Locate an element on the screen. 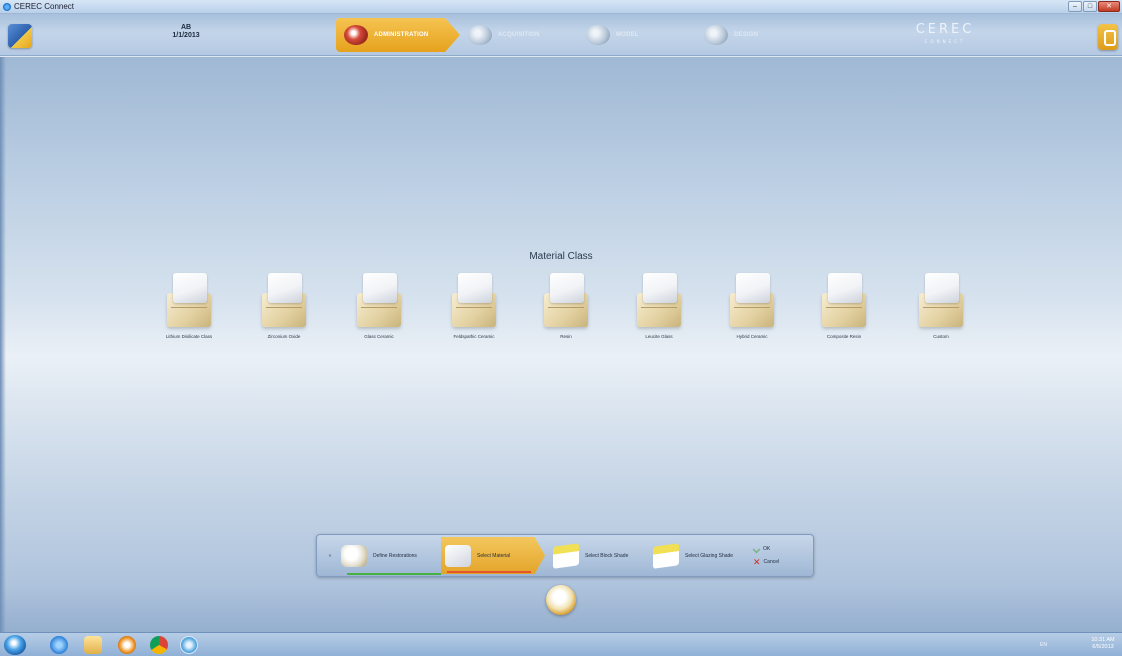 This screenshot has width=1122, height=656. step-label: Select Material is located at coordinates (494, 555).